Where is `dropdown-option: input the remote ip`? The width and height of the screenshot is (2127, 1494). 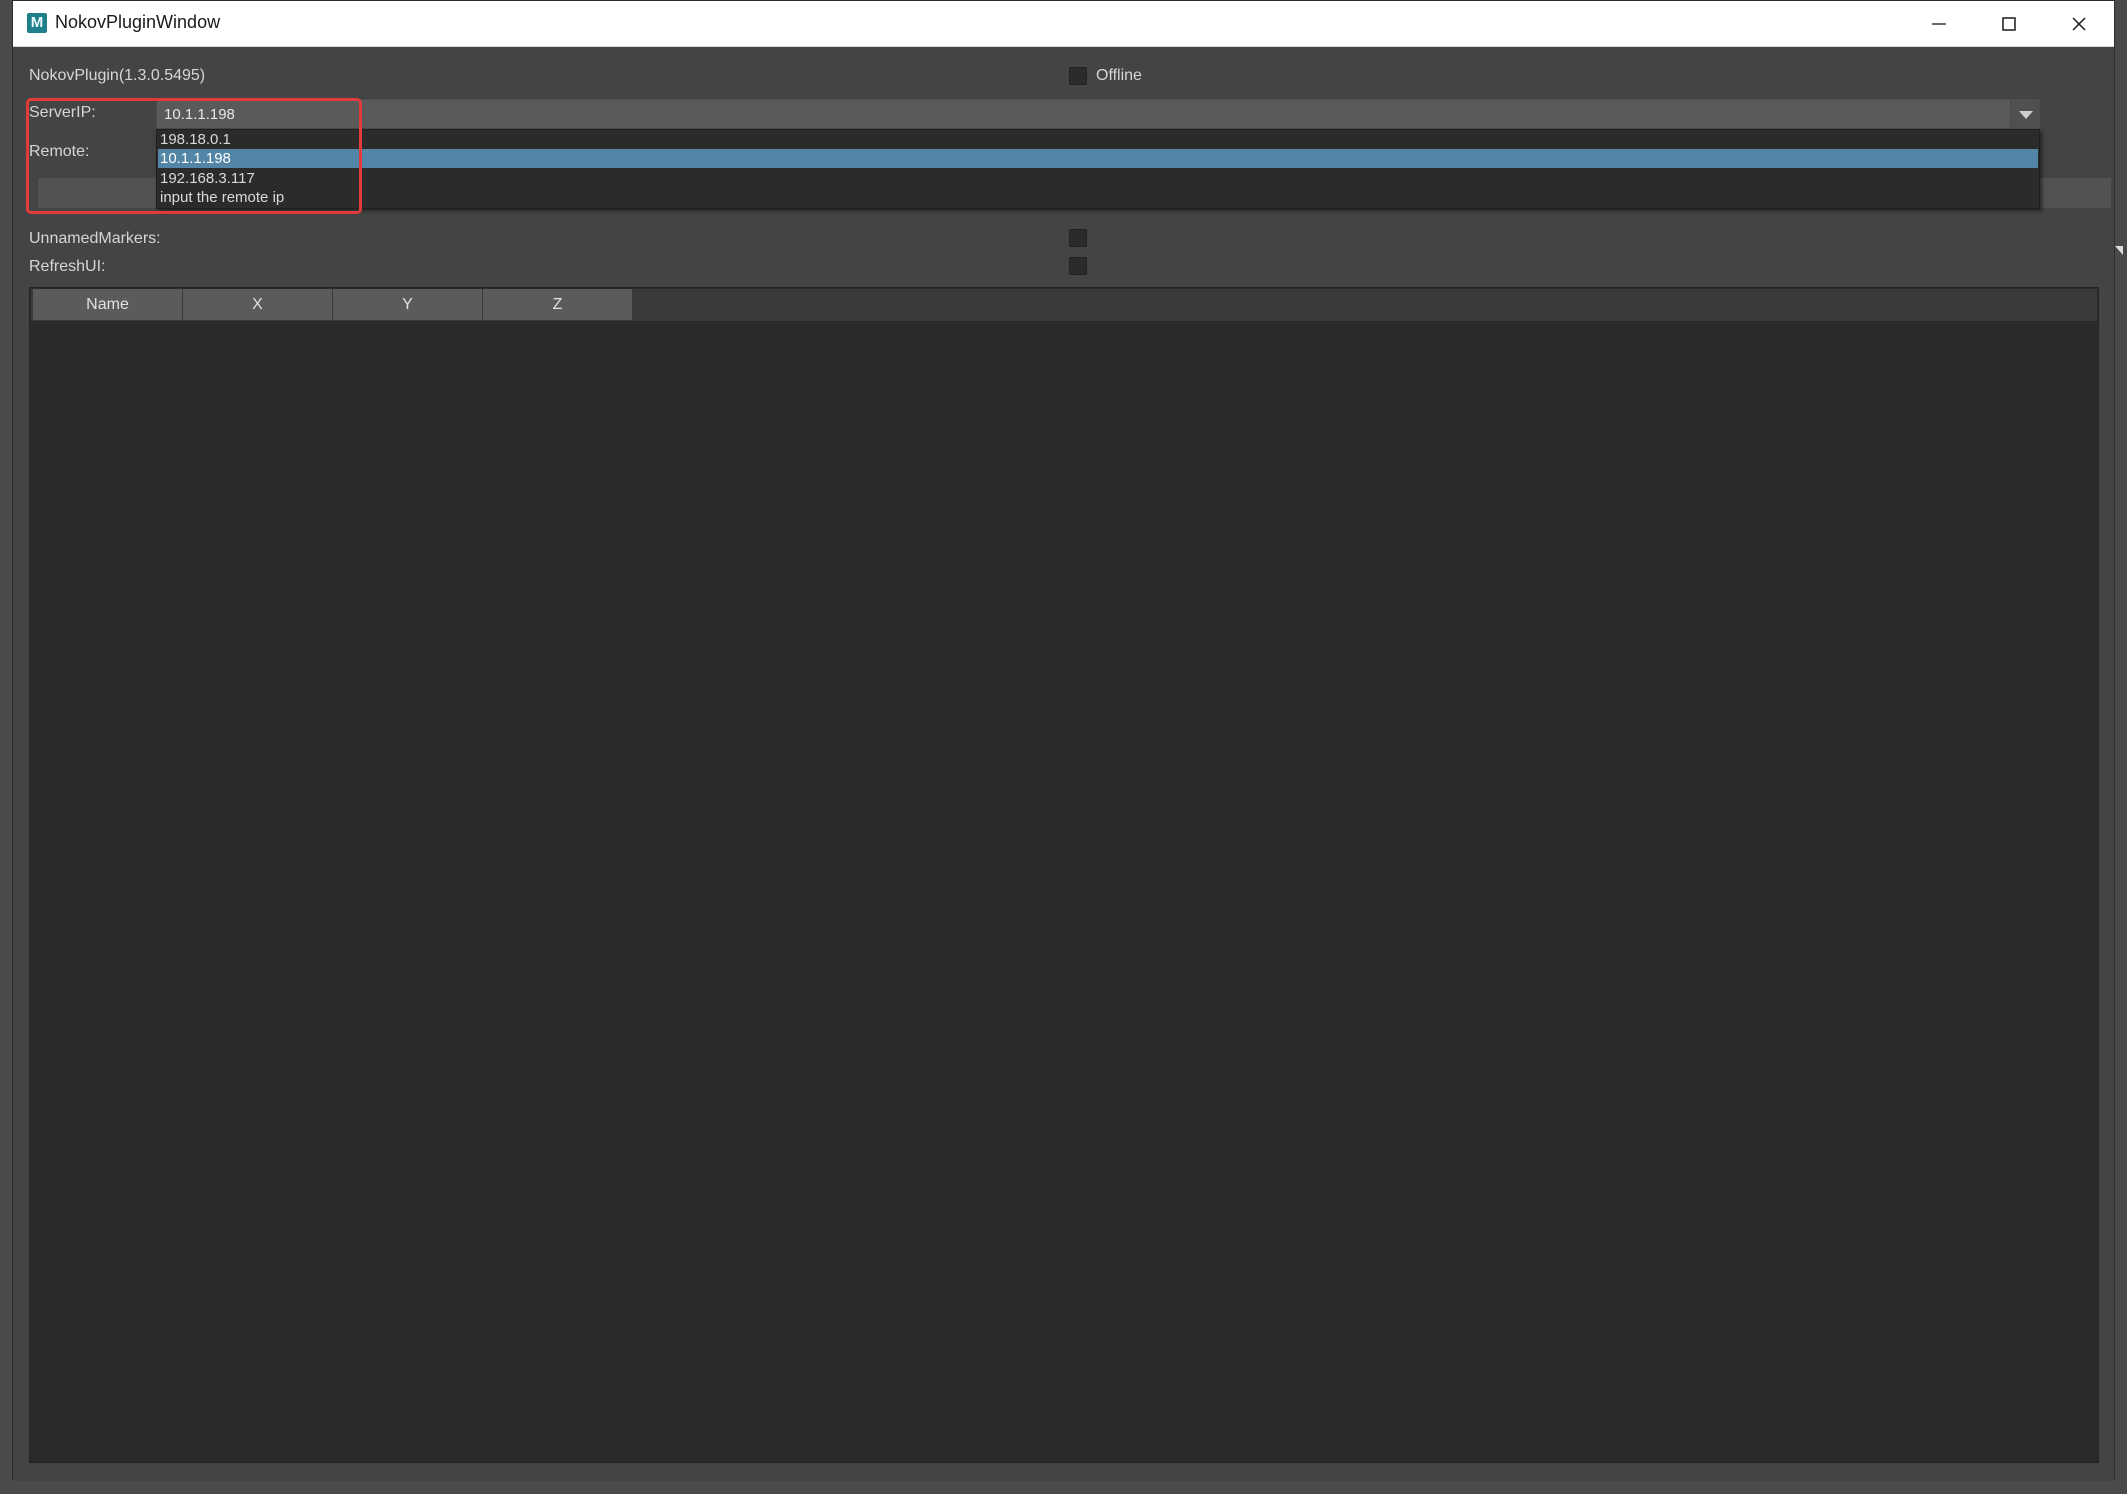 dropdown-option: input the remote ip is located at coordinates (1098, 197).